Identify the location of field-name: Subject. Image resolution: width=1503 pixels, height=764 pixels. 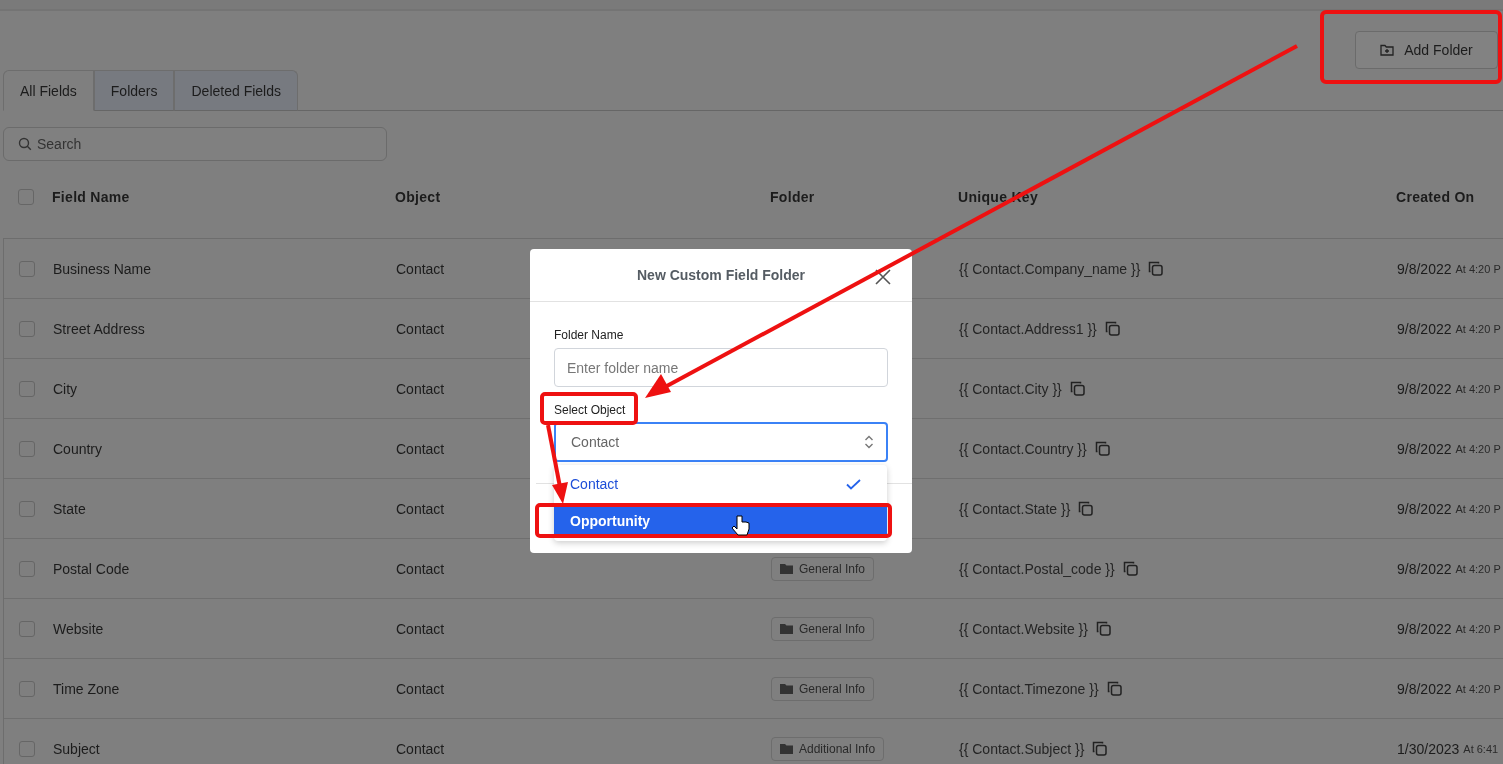
(76, 748).